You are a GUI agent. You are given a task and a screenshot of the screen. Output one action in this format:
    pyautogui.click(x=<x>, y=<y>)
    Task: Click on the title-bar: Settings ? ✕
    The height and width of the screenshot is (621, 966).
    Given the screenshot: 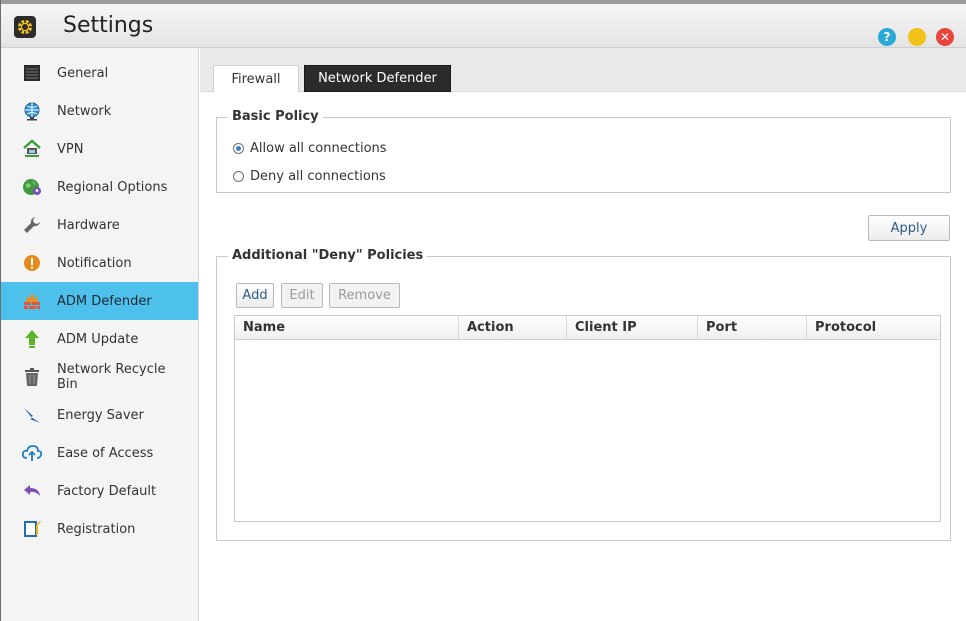 What is the action you would take?
    pyautogui.click(x=483, y=24)
    